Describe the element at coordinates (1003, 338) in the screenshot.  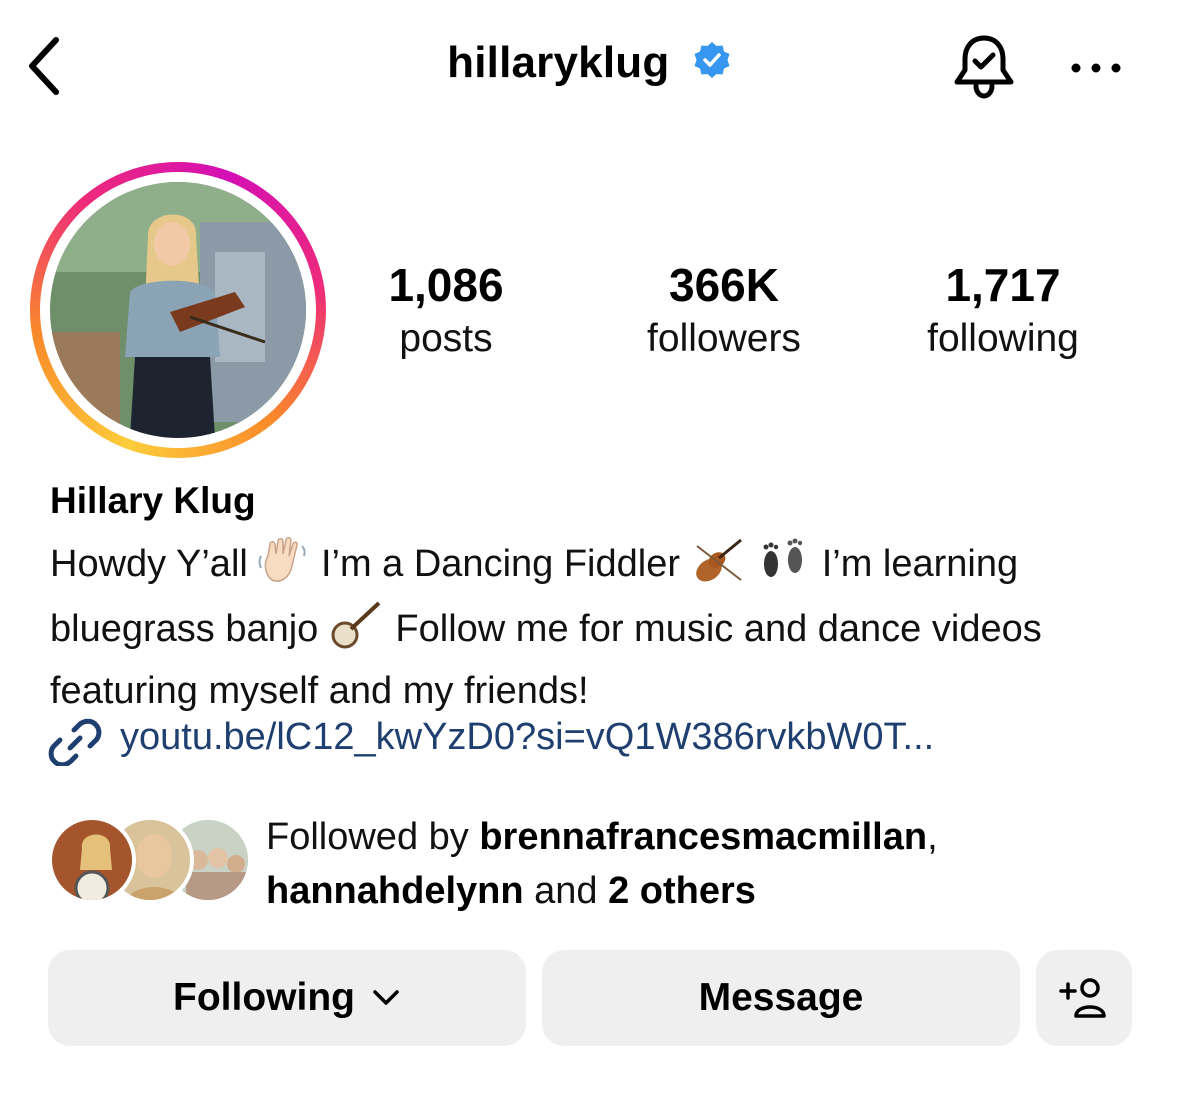
I see `following-label: following` at that location.